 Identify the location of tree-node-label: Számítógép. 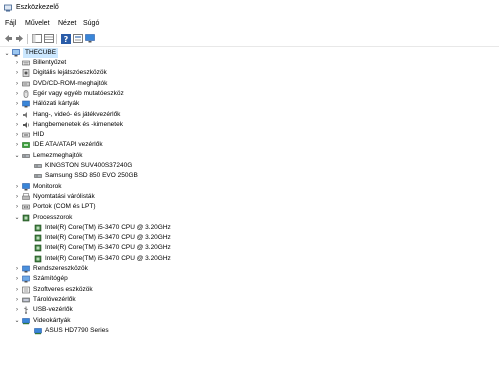
(50, 279).